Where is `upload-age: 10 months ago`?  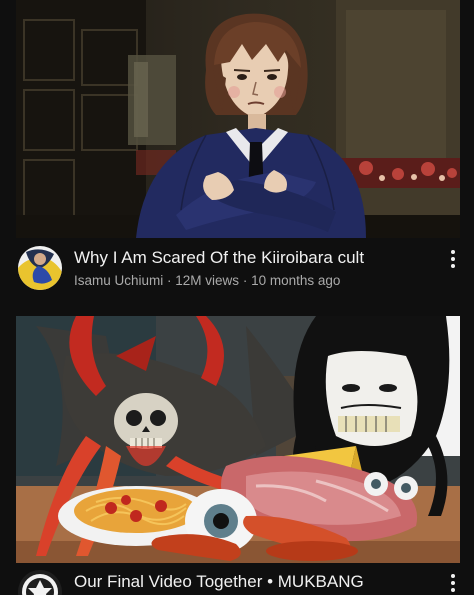
upload-age: 10 months ago is located at coordinates (296, 280).